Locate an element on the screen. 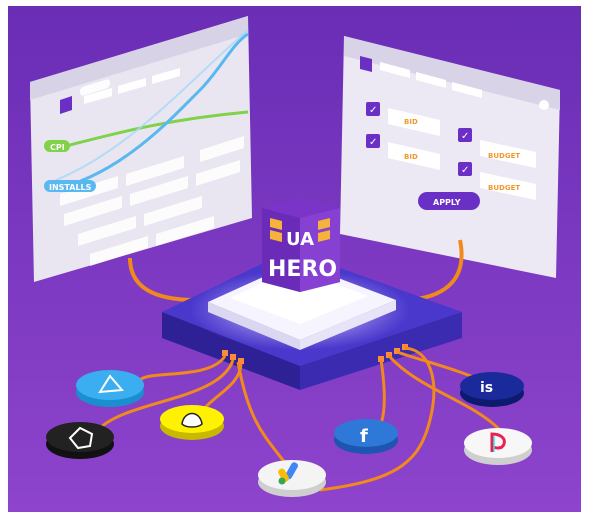  svg-text: is is located at coordinates (486, 388).